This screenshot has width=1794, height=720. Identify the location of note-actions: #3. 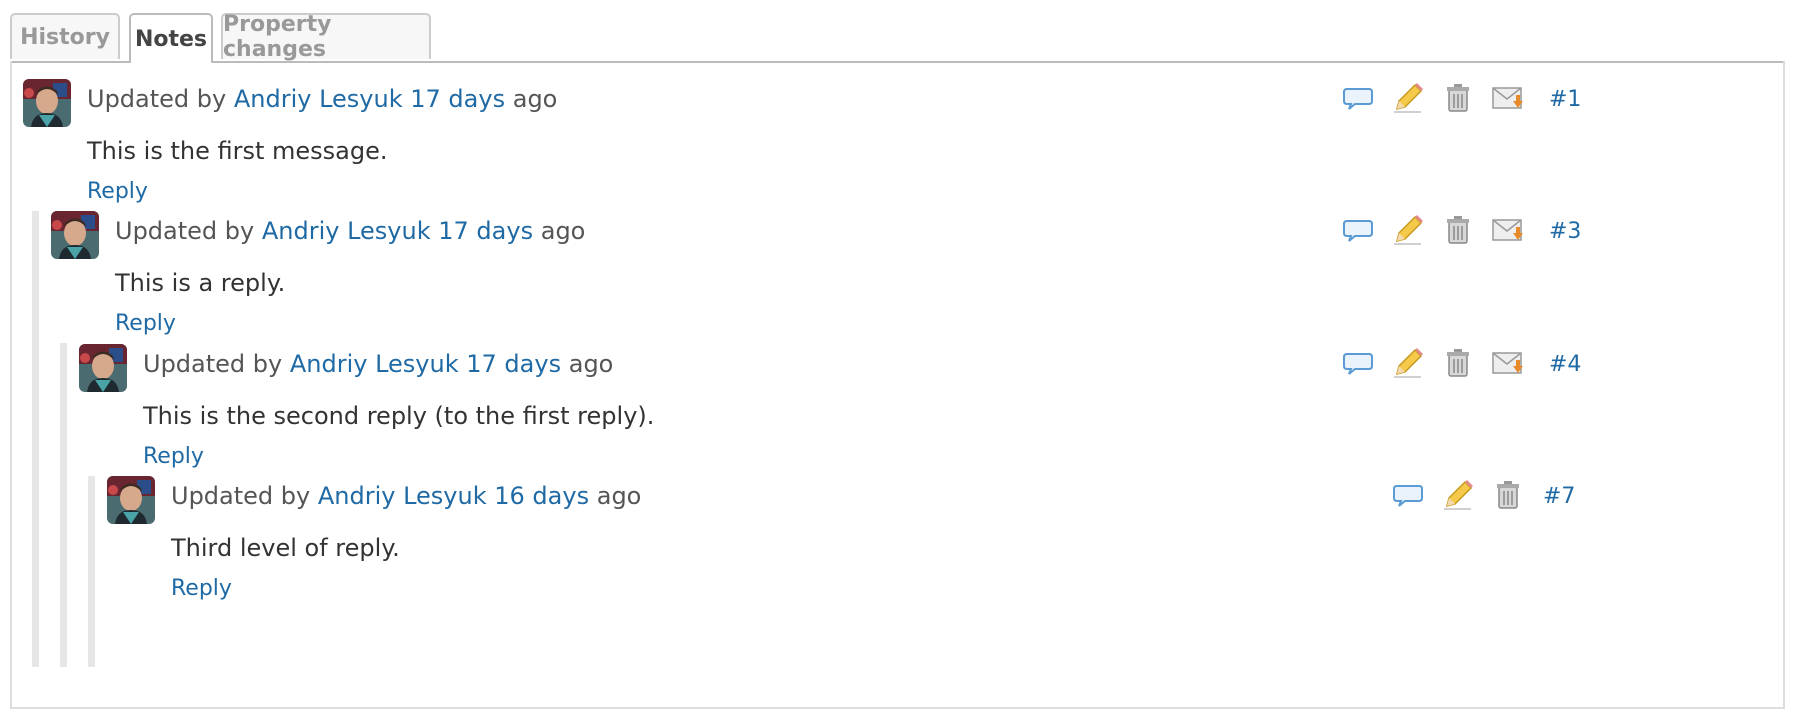
(1461, 231).